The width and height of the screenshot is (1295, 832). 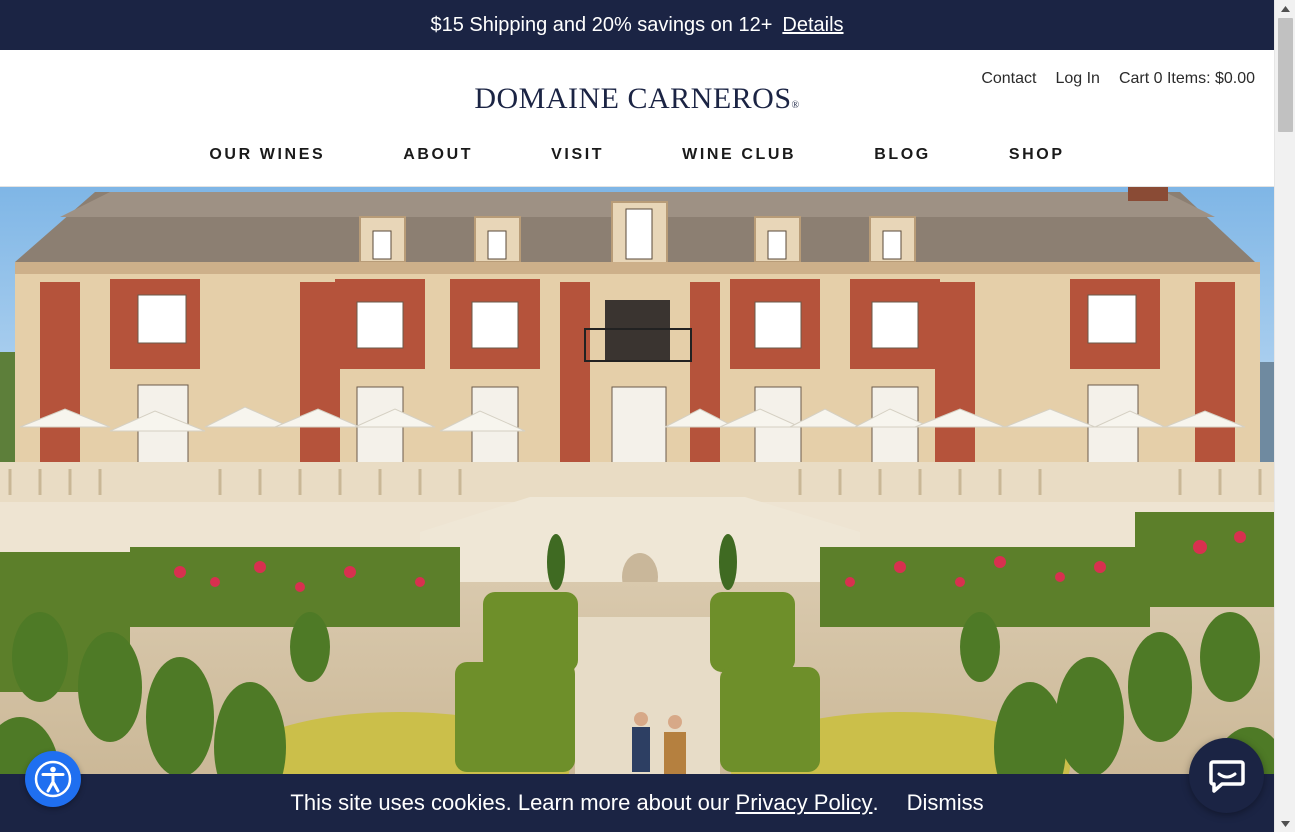 I want to click on nav-wine-club: WINE CLUB, so click(x=739, y=155).